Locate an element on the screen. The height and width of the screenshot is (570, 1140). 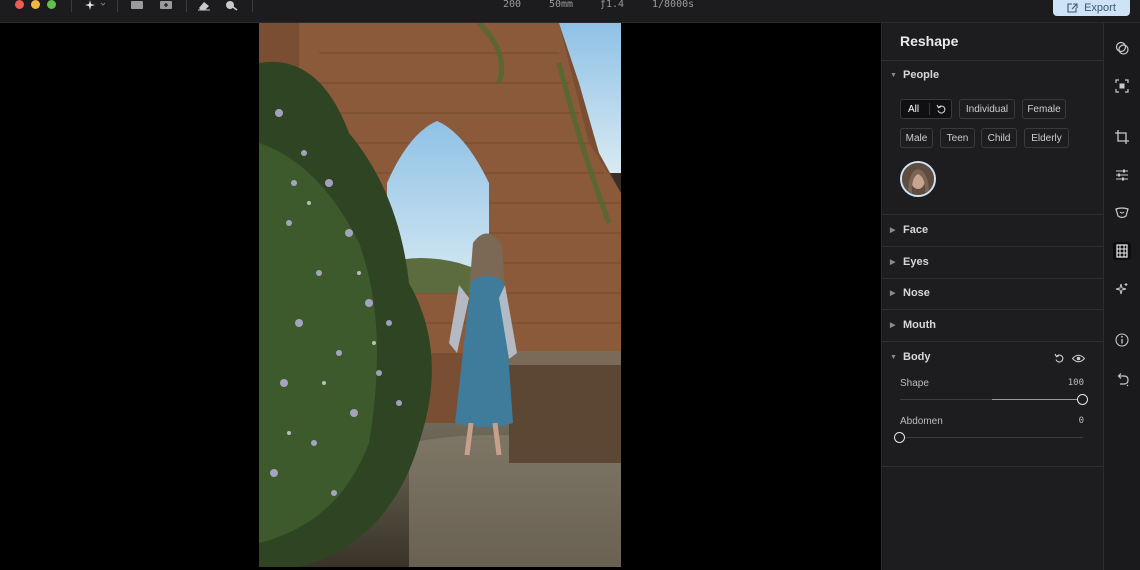
history-button is located at coordinates (1122, 380).